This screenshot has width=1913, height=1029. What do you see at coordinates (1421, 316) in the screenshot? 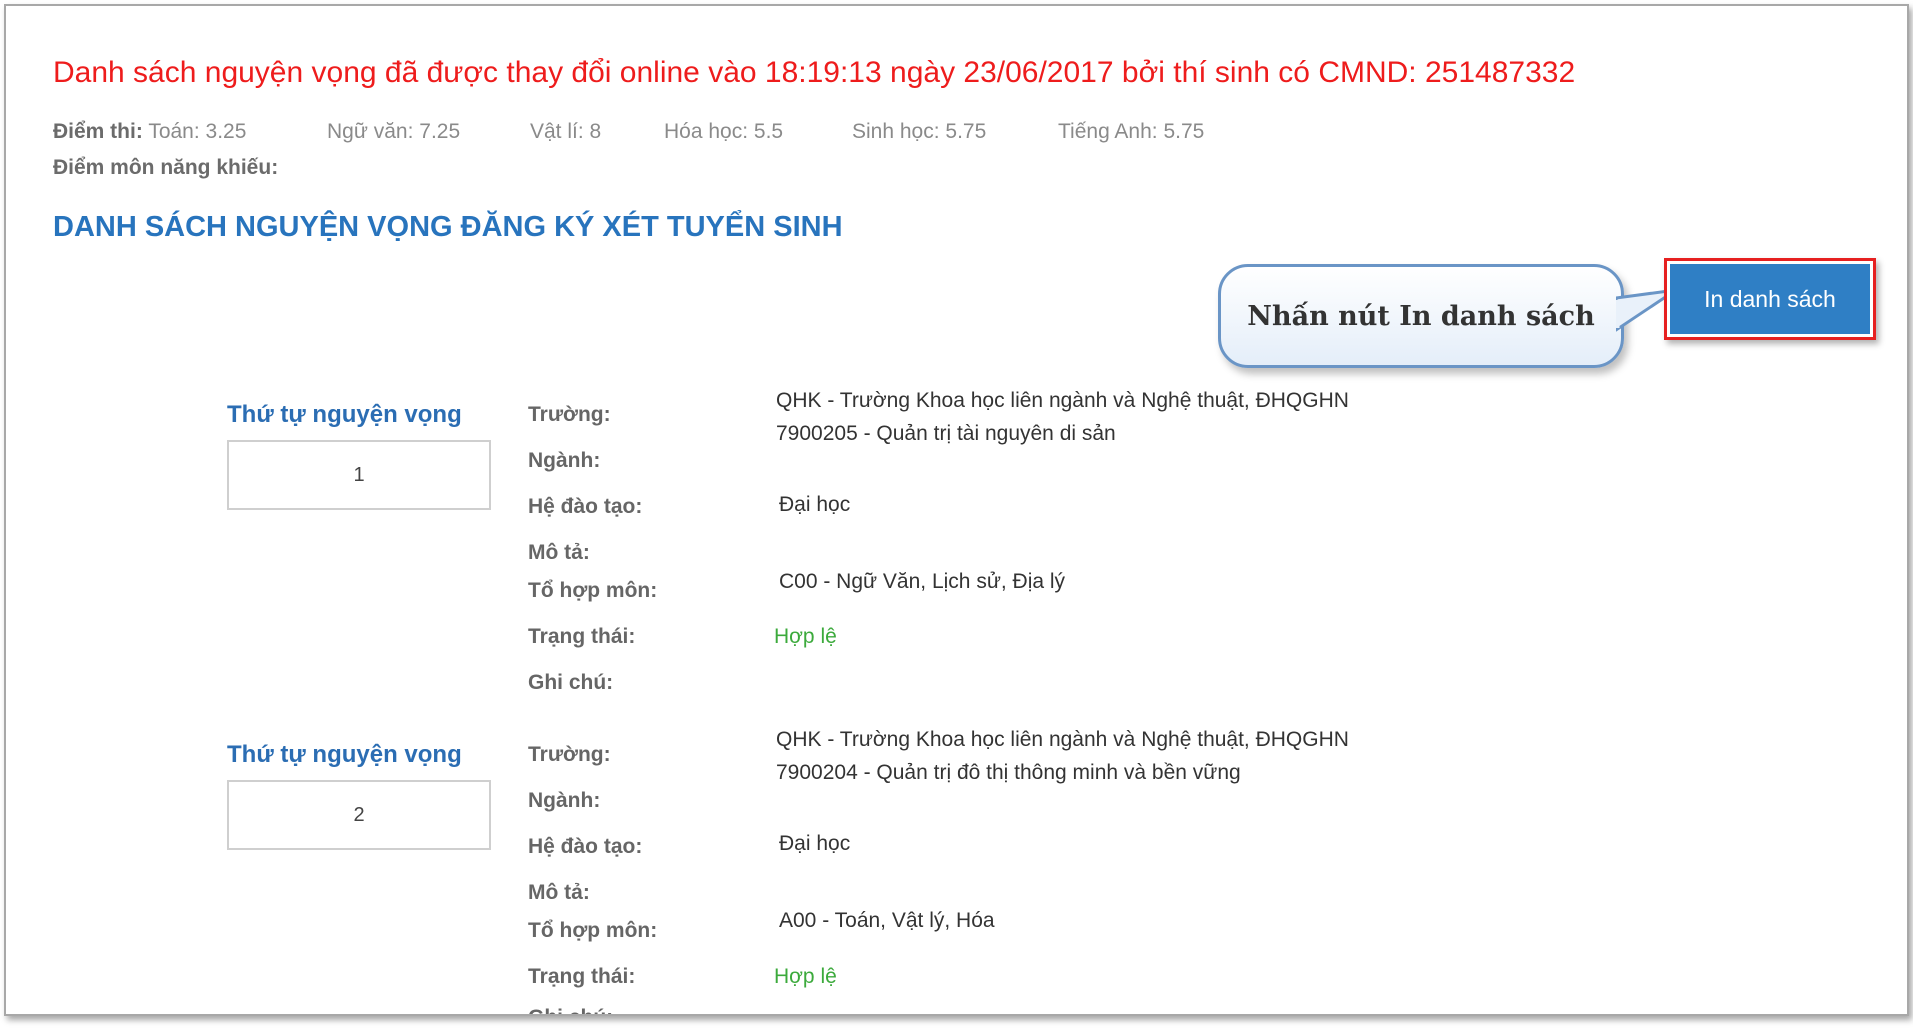
I see `callout-text: Nhấn nút In danh sách` at bounding box center [1421, 316].